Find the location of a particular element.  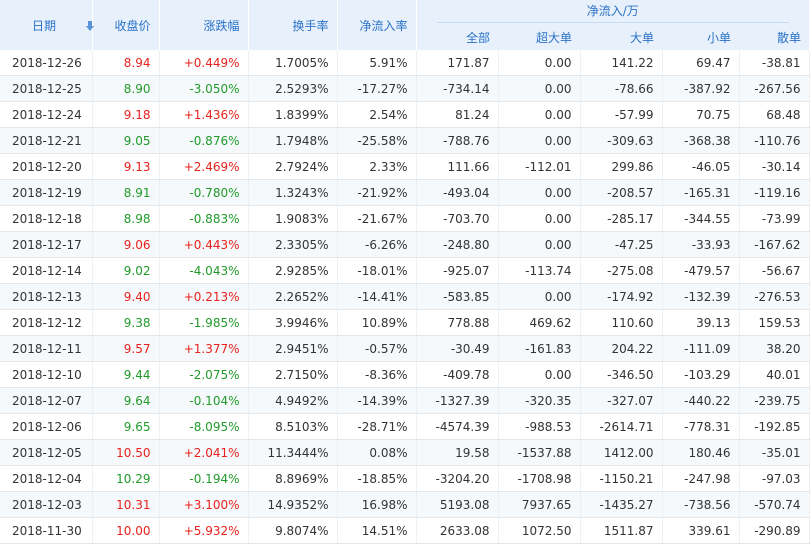

cell-small: -368.38 is located at coordinates (701, 140).